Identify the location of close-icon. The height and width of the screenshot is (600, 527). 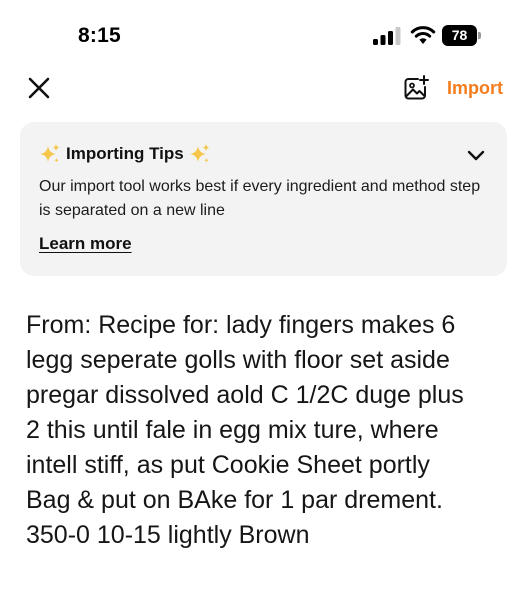
(39, 88).